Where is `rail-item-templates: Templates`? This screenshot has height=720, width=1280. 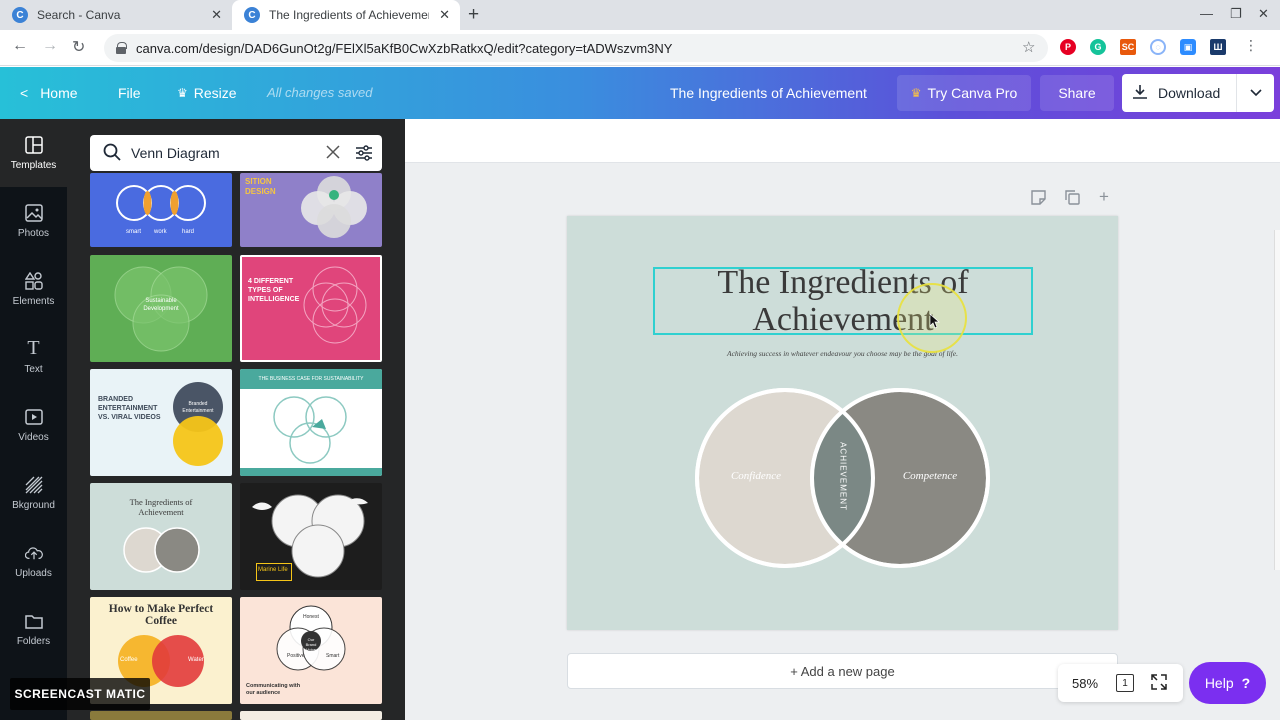 rail-item-templates: Templates is located at coordinates (33, 153).